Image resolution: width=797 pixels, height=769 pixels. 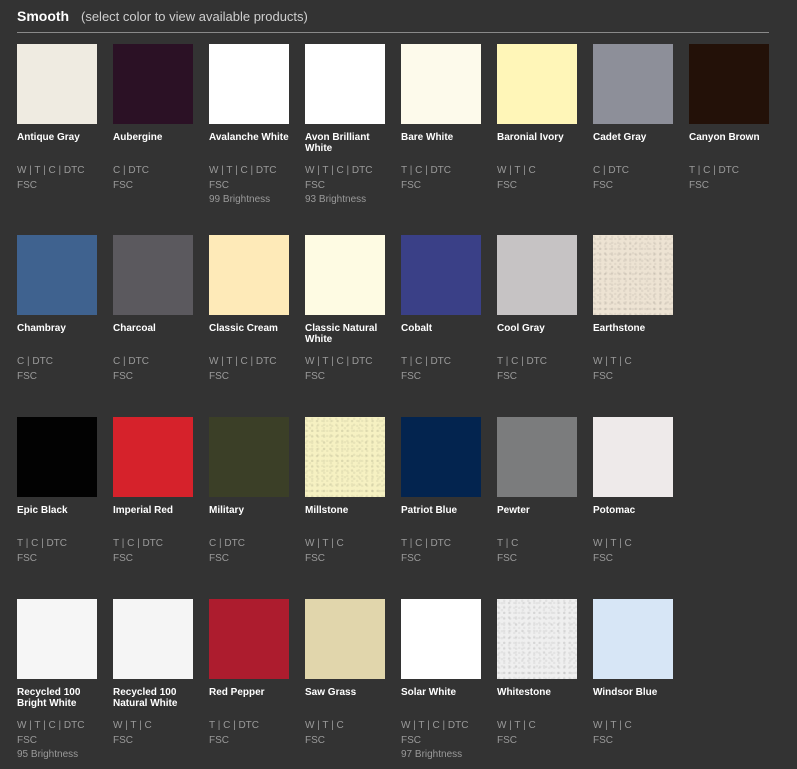 I want to click on color-swatch-card: Classic Natural White W | T | C | DTC FSC, so click(x=346, y=309).